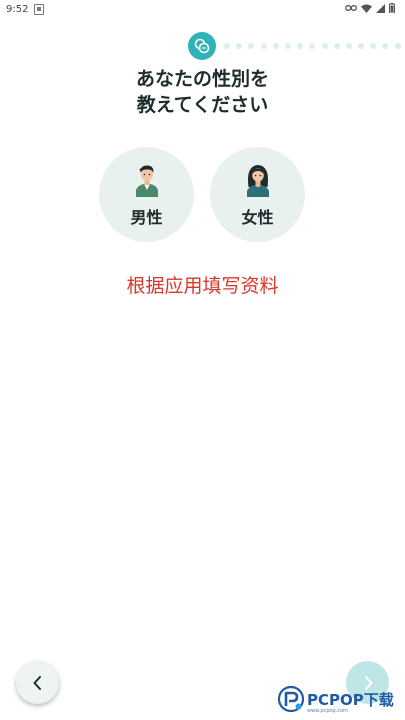  What do you see at coordinates (327, 711) in the screenshot?
I see `watermark-url: www.pcpop.com` at bounding box center [327, 711].